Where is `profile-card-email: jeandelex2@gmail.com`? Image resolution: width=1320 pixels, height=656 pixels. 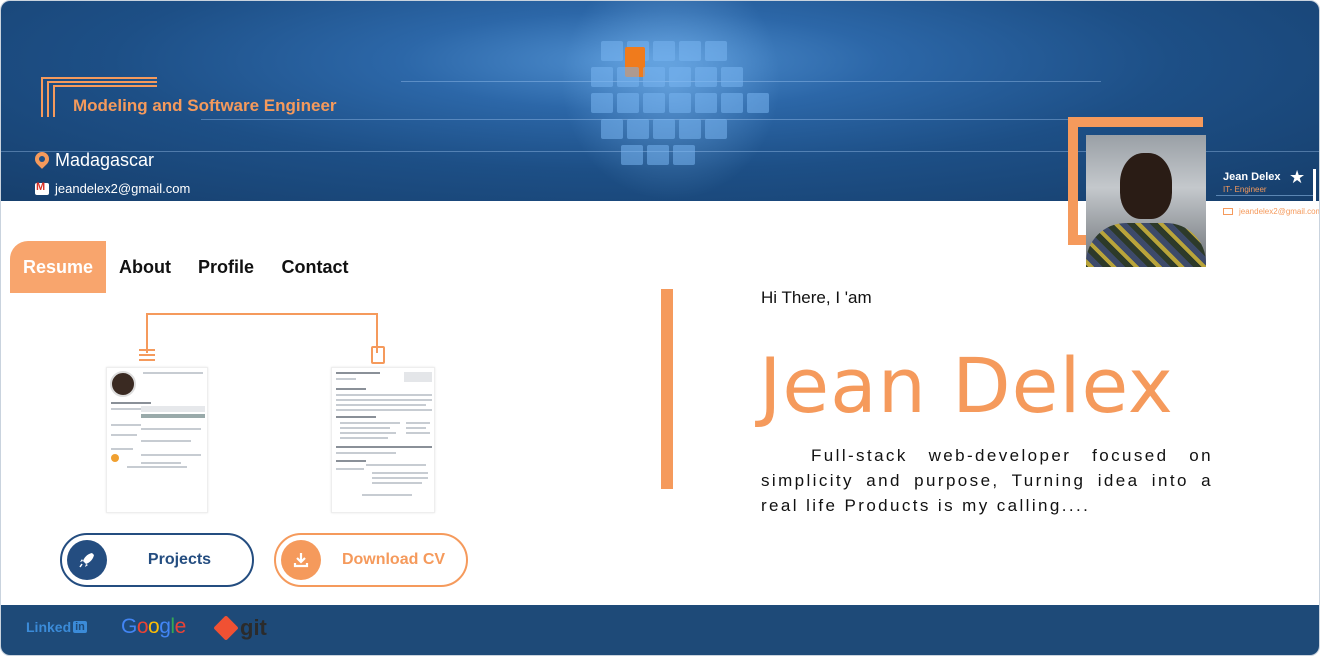 profile-card-email: jeandelex2@gmail.com is located at coordinates (1271, 211).